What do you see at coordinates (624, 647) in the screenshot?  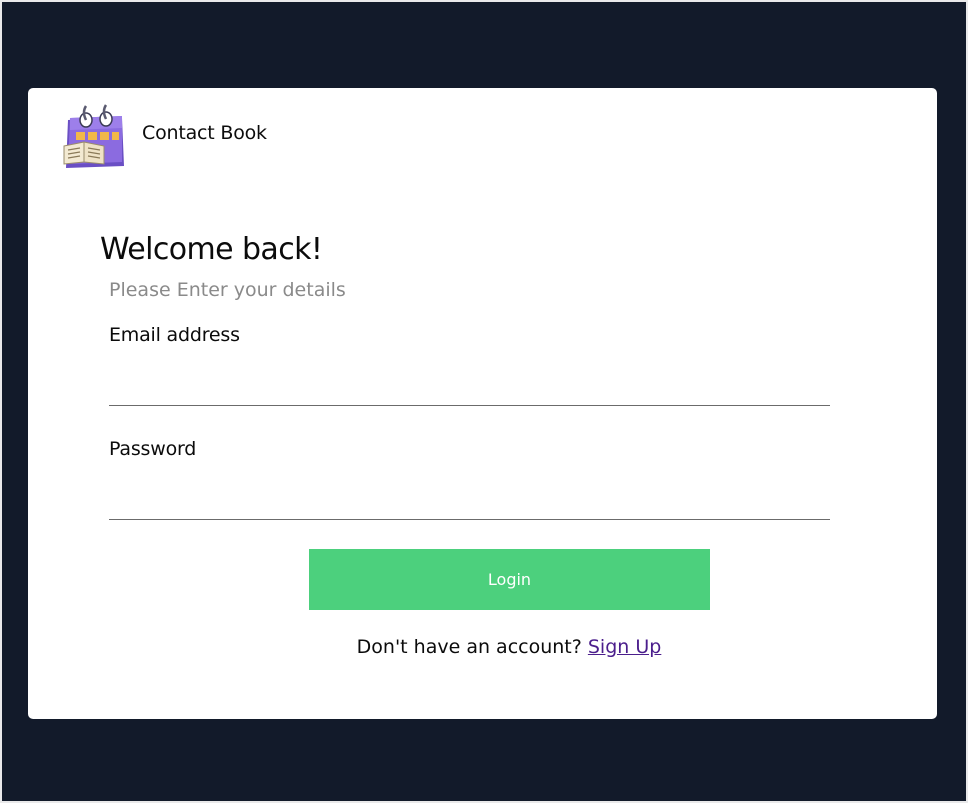 I see `signup-link: Sign Up` at bounding box center [624, 647].